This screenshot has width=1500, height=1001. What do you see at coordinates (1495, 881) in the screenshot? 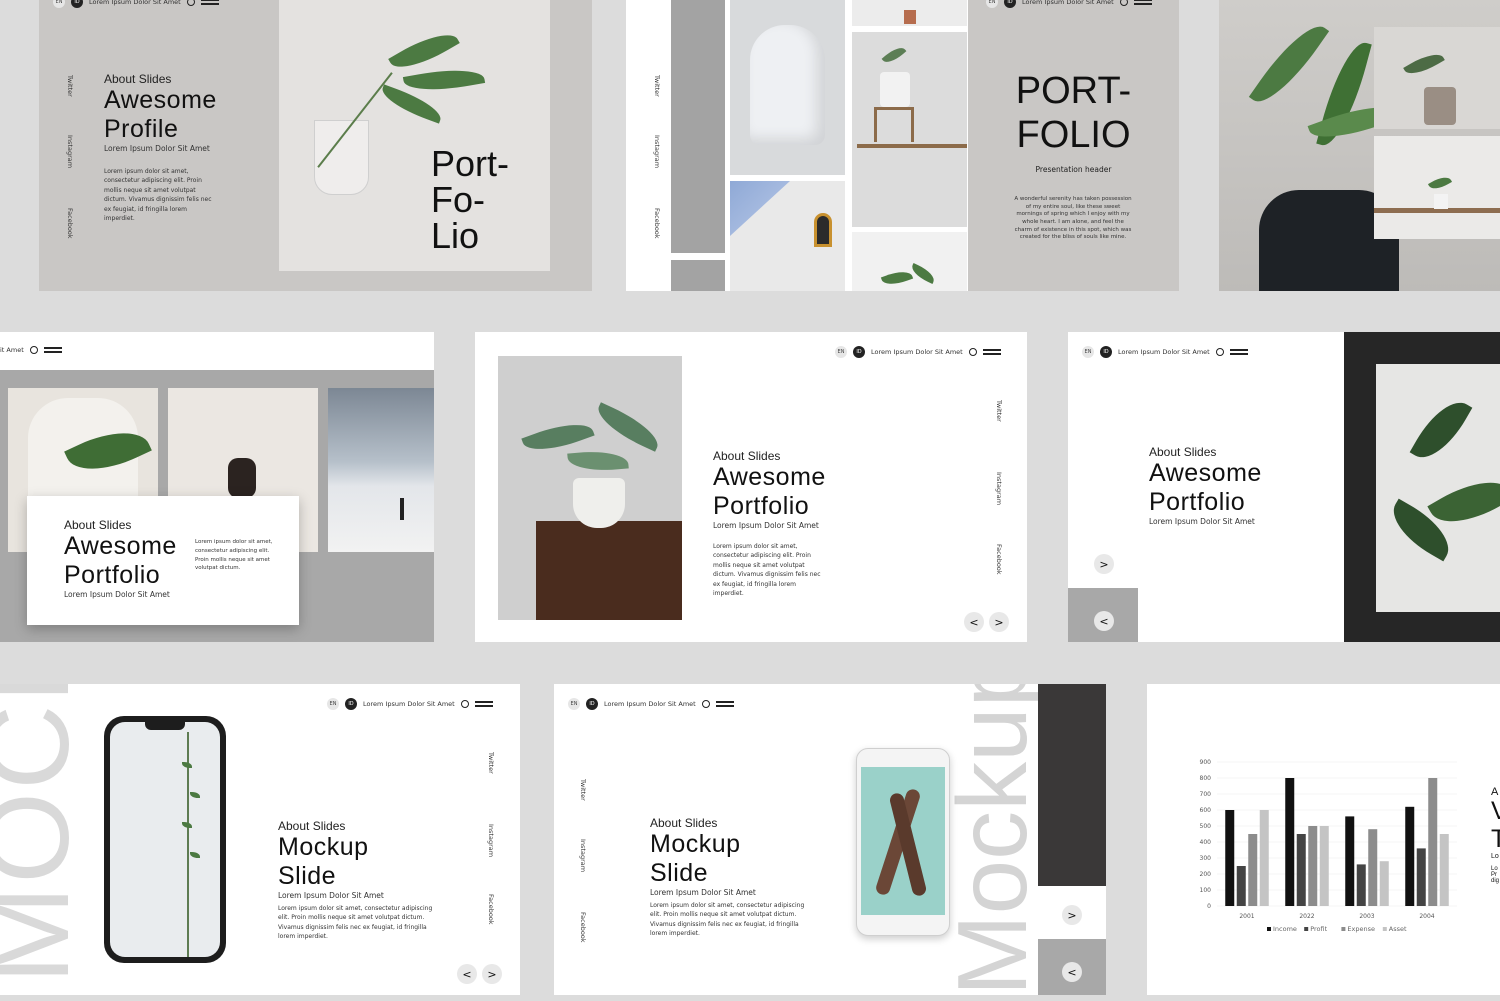
I see `partial-text: dig` at bounding box center [1495, 881].